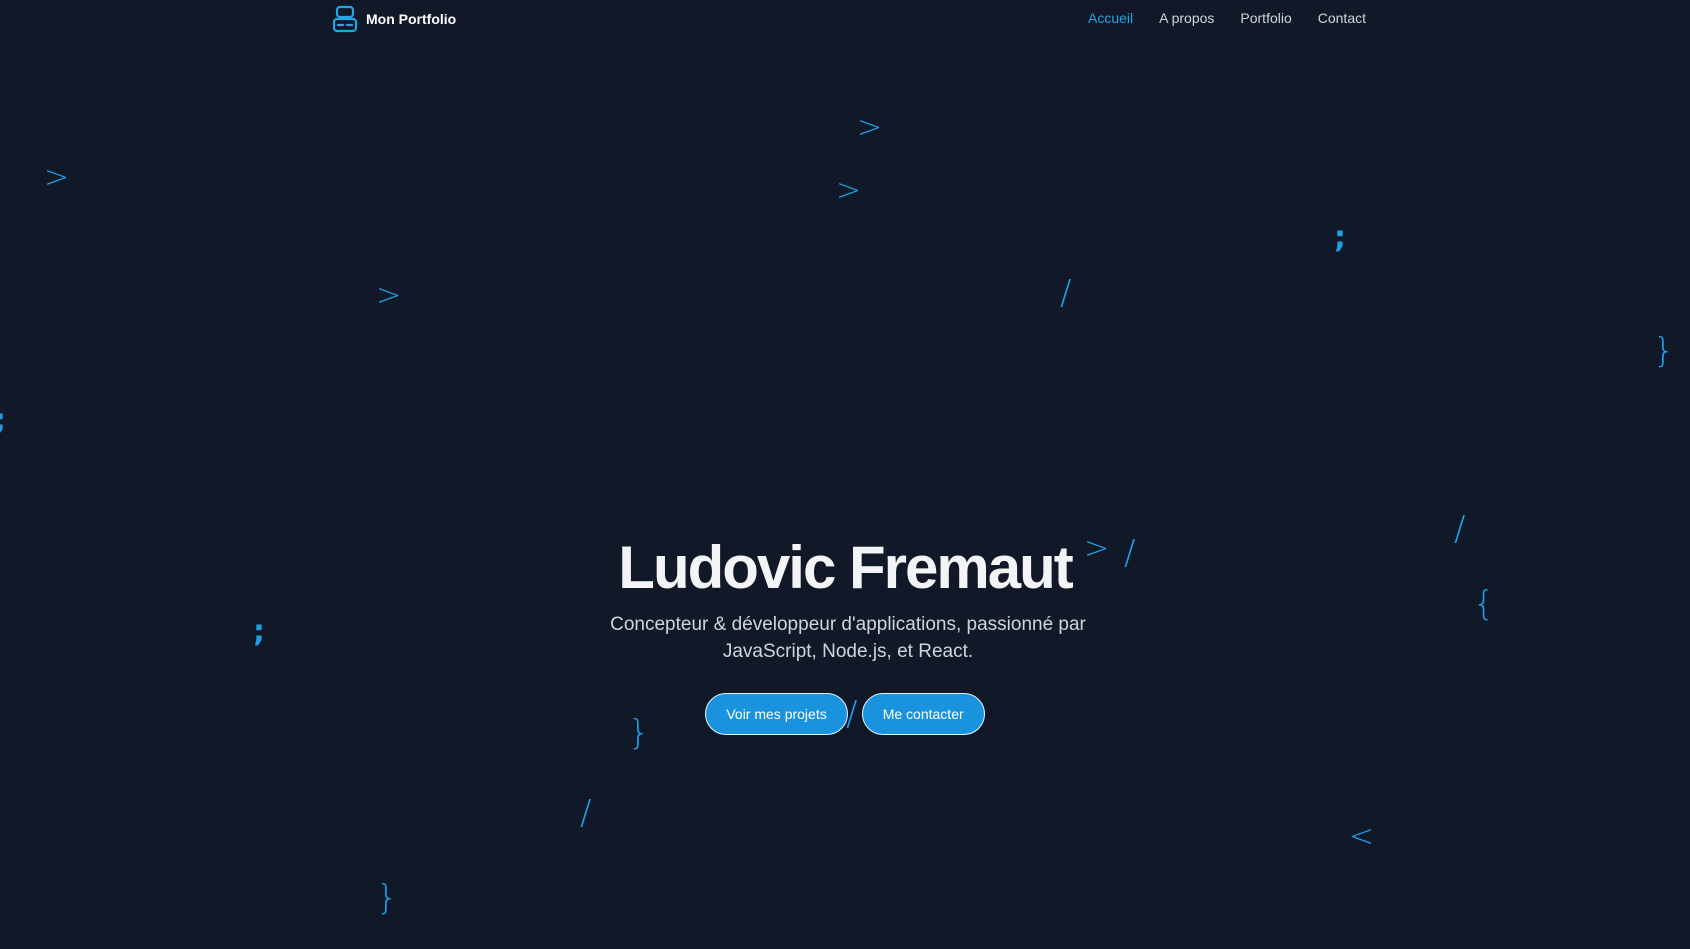 The image size is (1690, 949). I want to click on contact-me-button: Me contacter, so click(923, 714).